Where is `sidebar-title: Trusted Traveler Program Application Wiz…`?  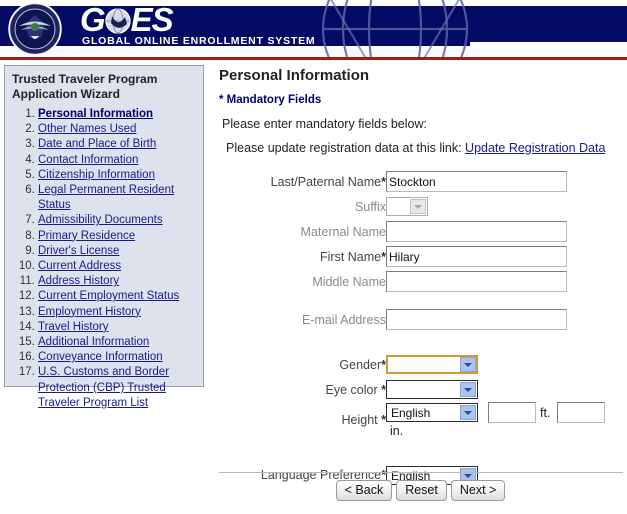
sidebar-title: Trusted Traveler Program Application Wiz… is located at coordinates (105, 87).